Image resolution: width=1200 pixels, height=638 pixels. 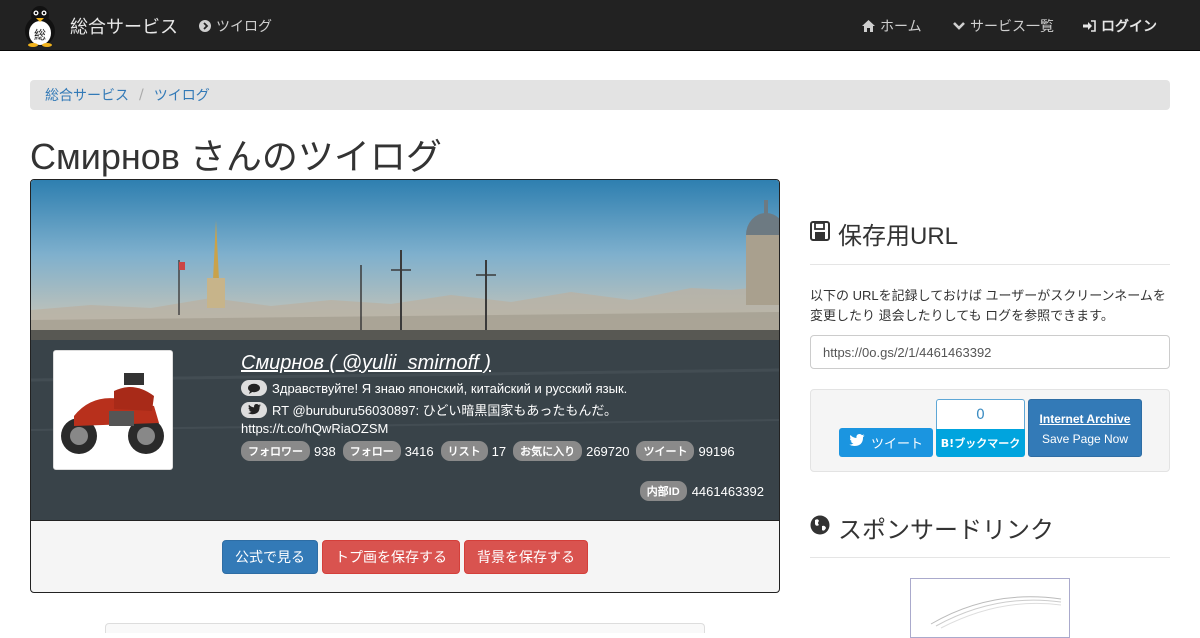 I want to click on chevron-circle-right-icon, so click(x=204, y=26).